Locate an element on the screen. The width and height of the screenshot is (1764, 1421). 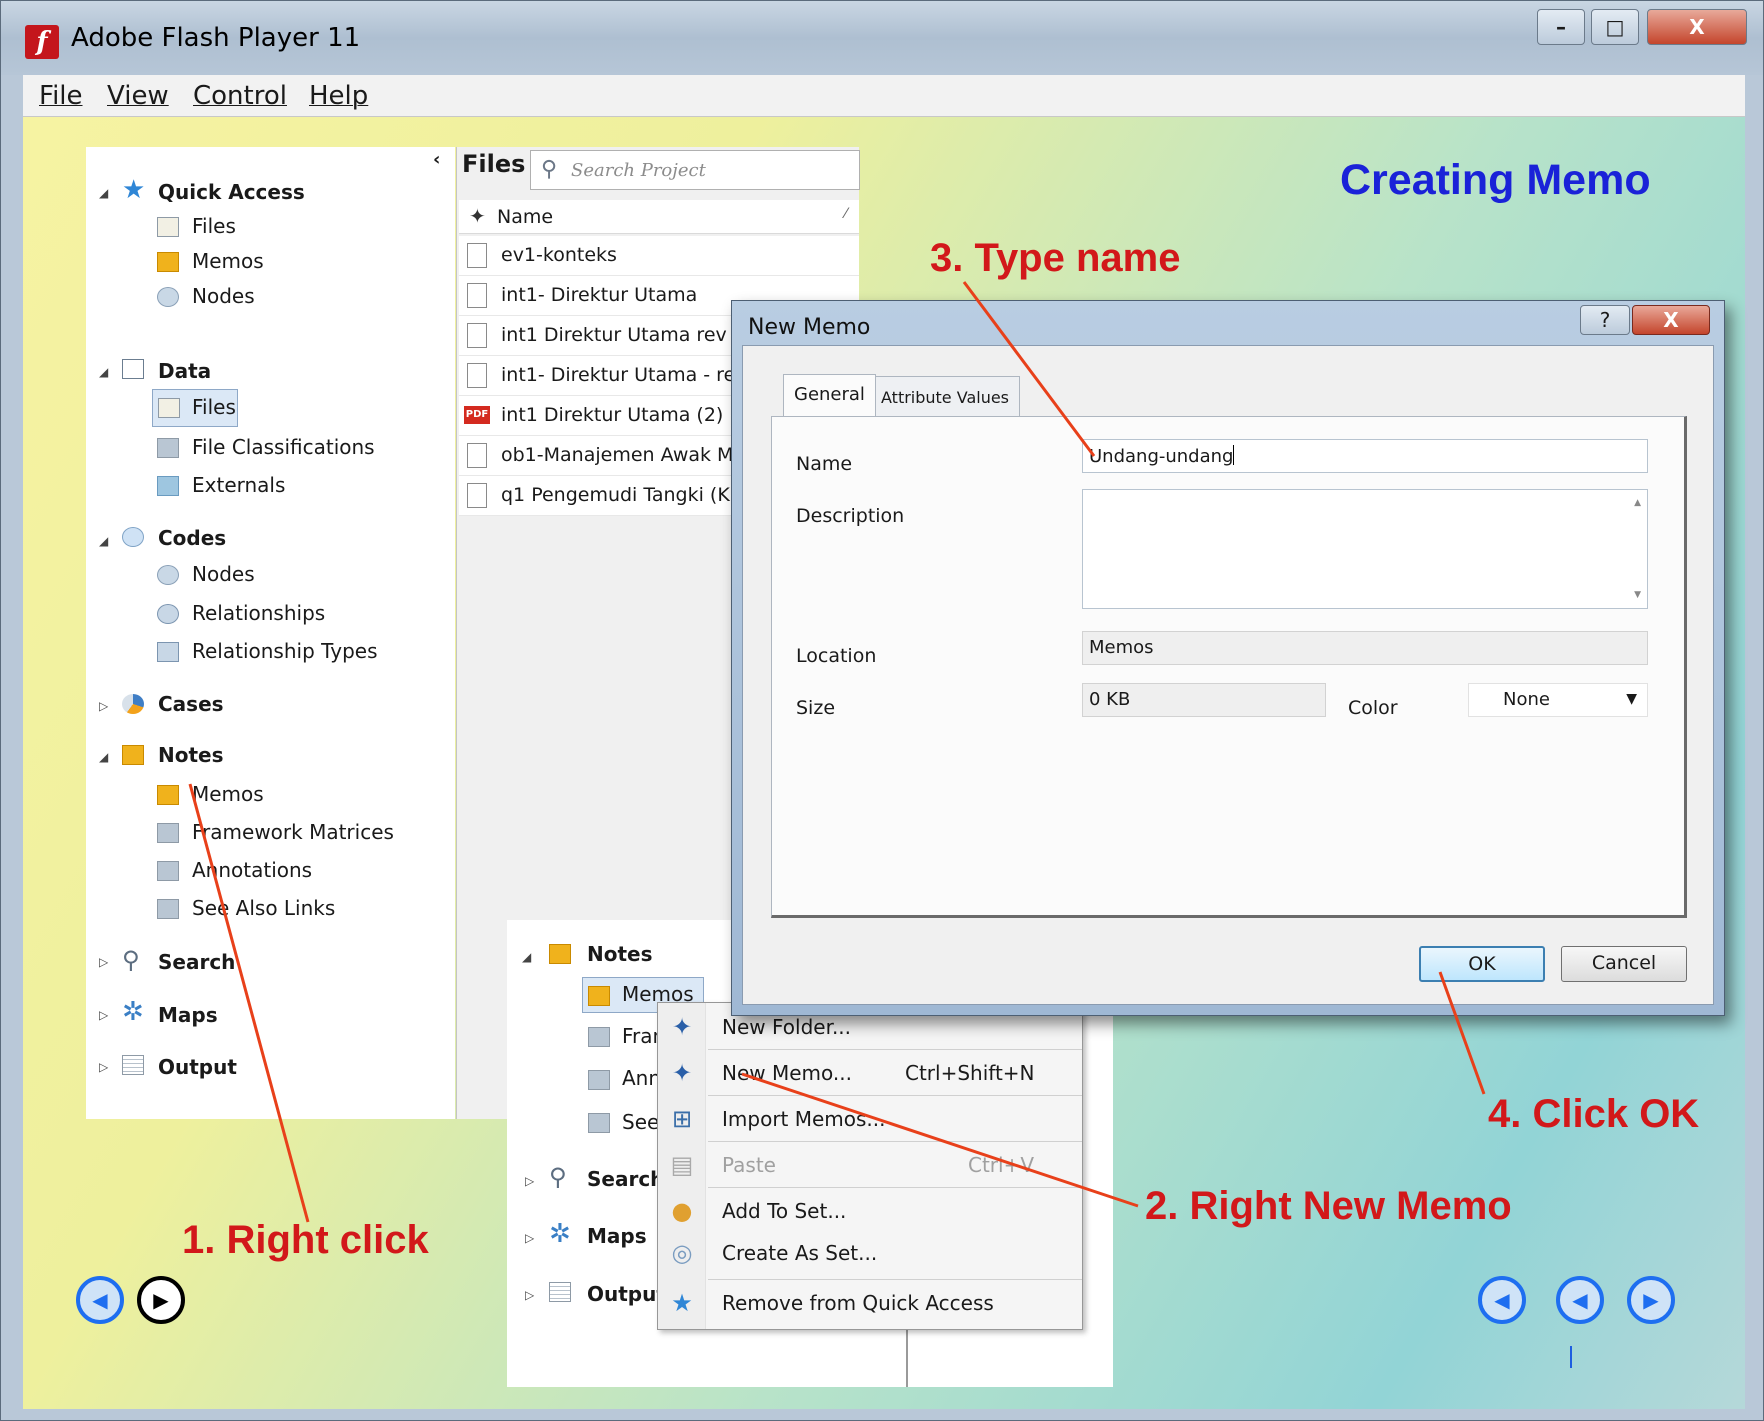
rewind-icon: ◀ is located at coordinates (1502, 1300).